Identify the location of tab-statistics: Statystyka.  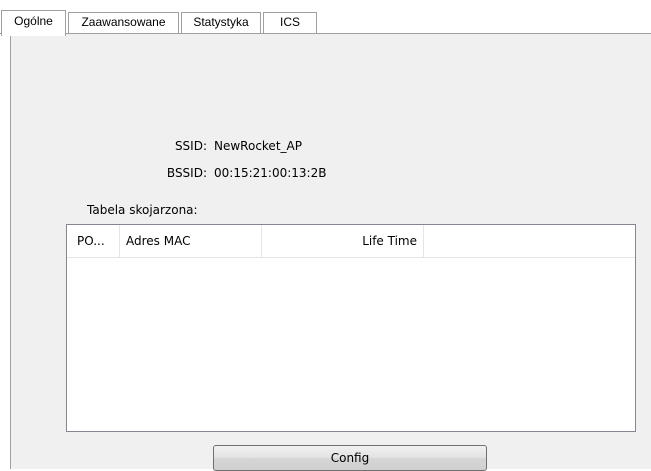
(221, 22).